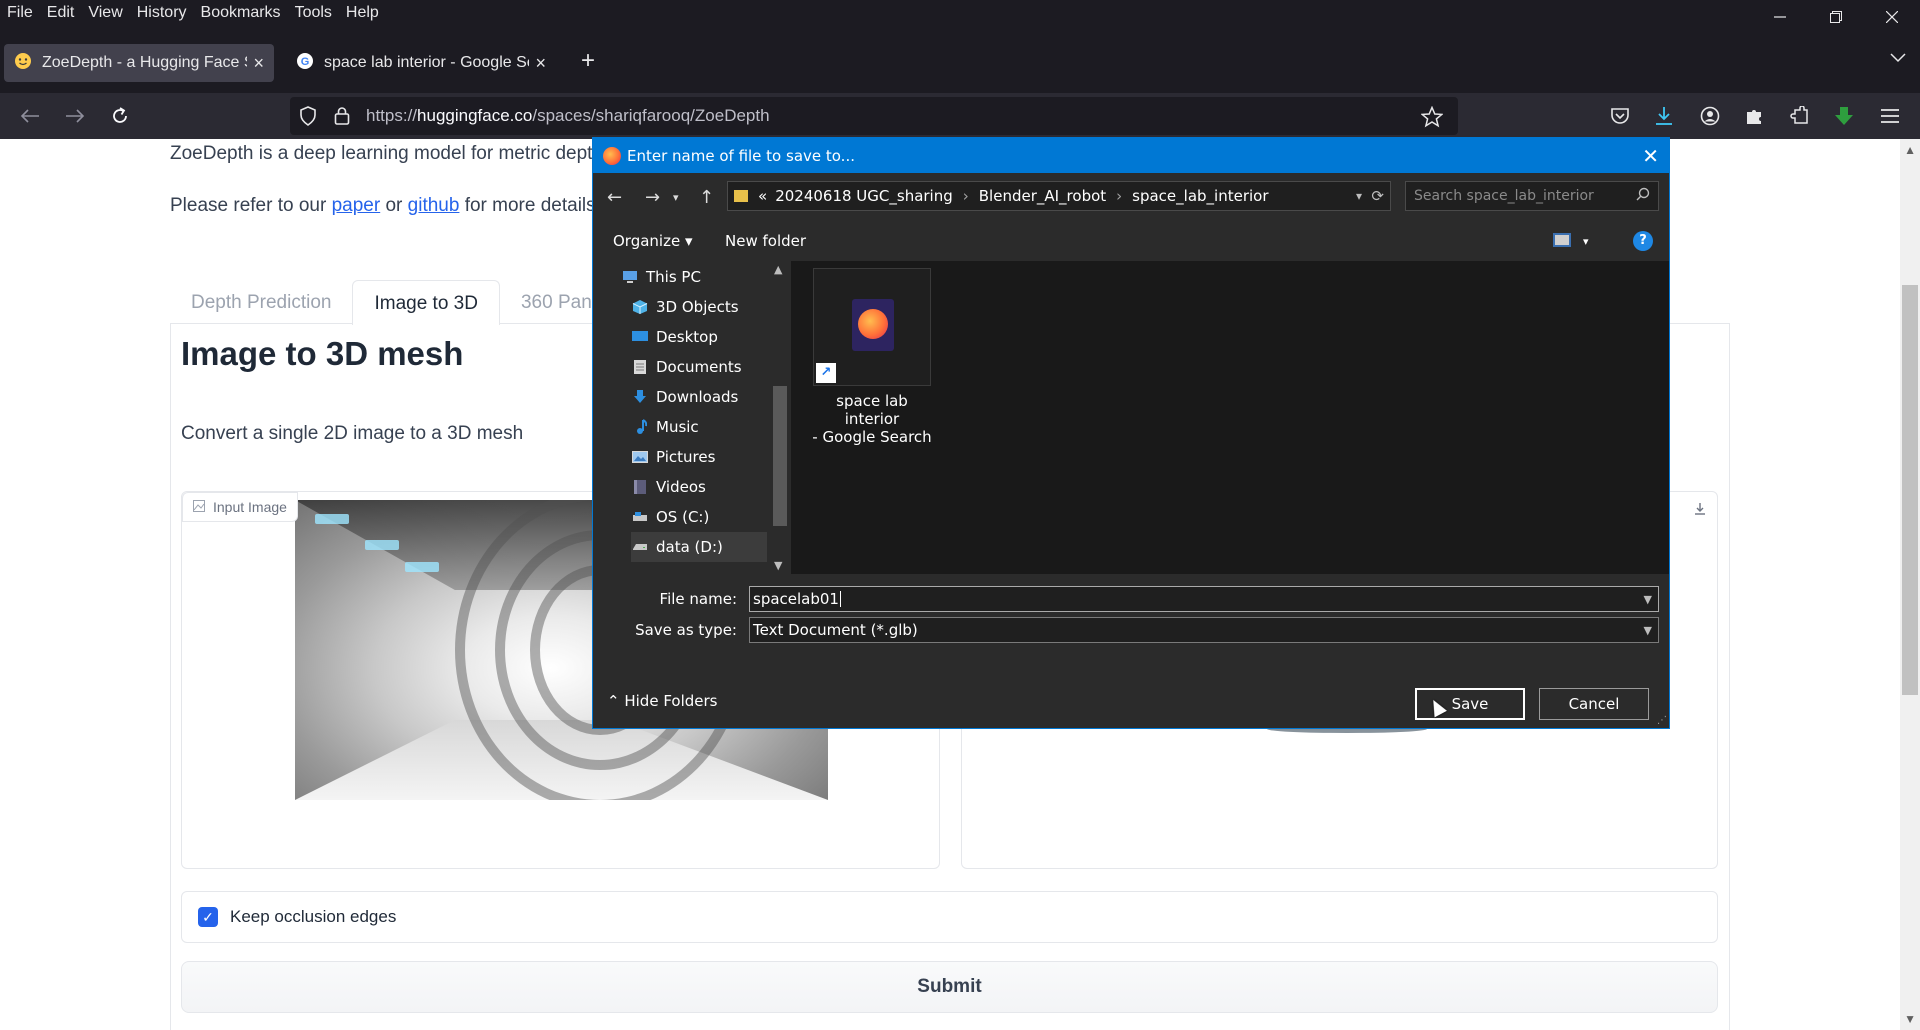 The image size is (1920, 1030). Describe the element at coordinates (1532, 196) in the screenshot. I see `folder-search-input: Search space_lab_interior` at that location.